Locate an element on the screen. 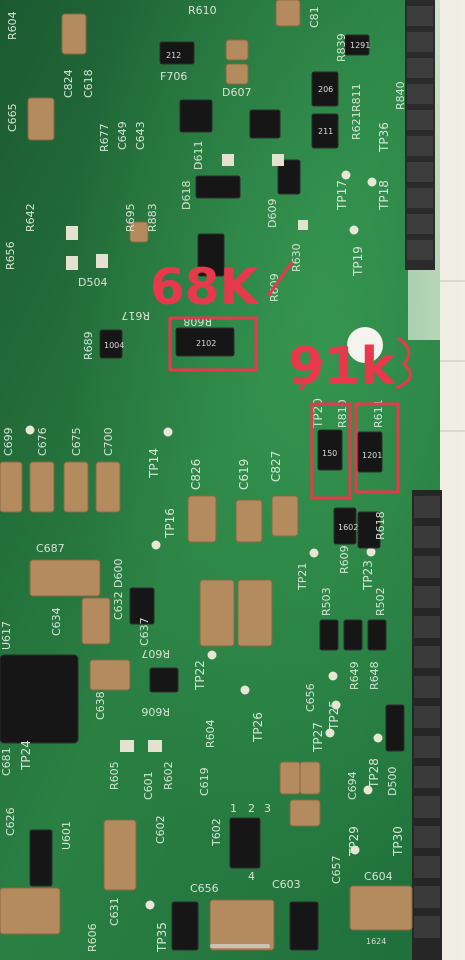 The image size is (465, 960). silk-label: R503 is located at coordinates (326, 601).